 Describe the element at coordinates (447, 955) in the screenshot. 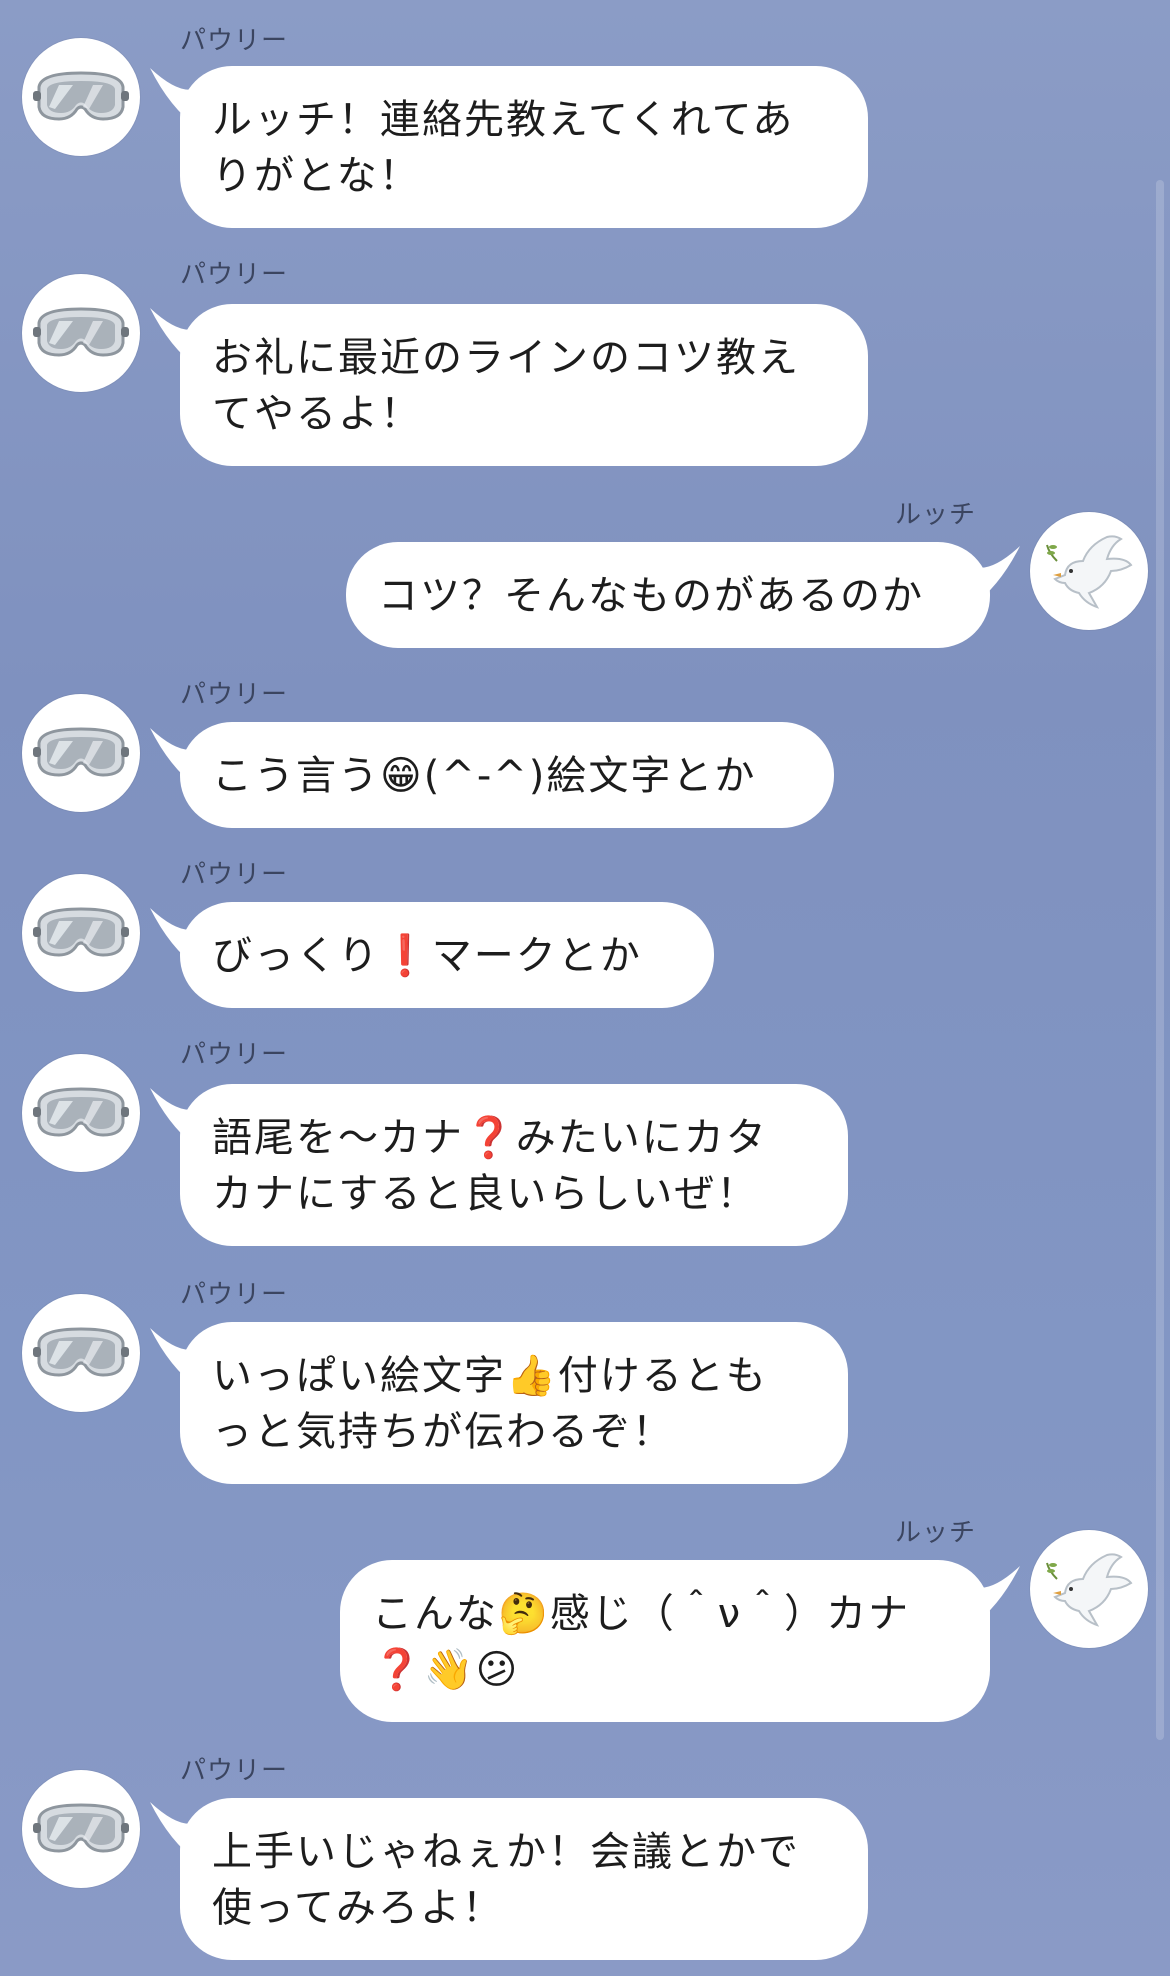

I see `message-bubble: びっくり❗️マークとか` at that location.